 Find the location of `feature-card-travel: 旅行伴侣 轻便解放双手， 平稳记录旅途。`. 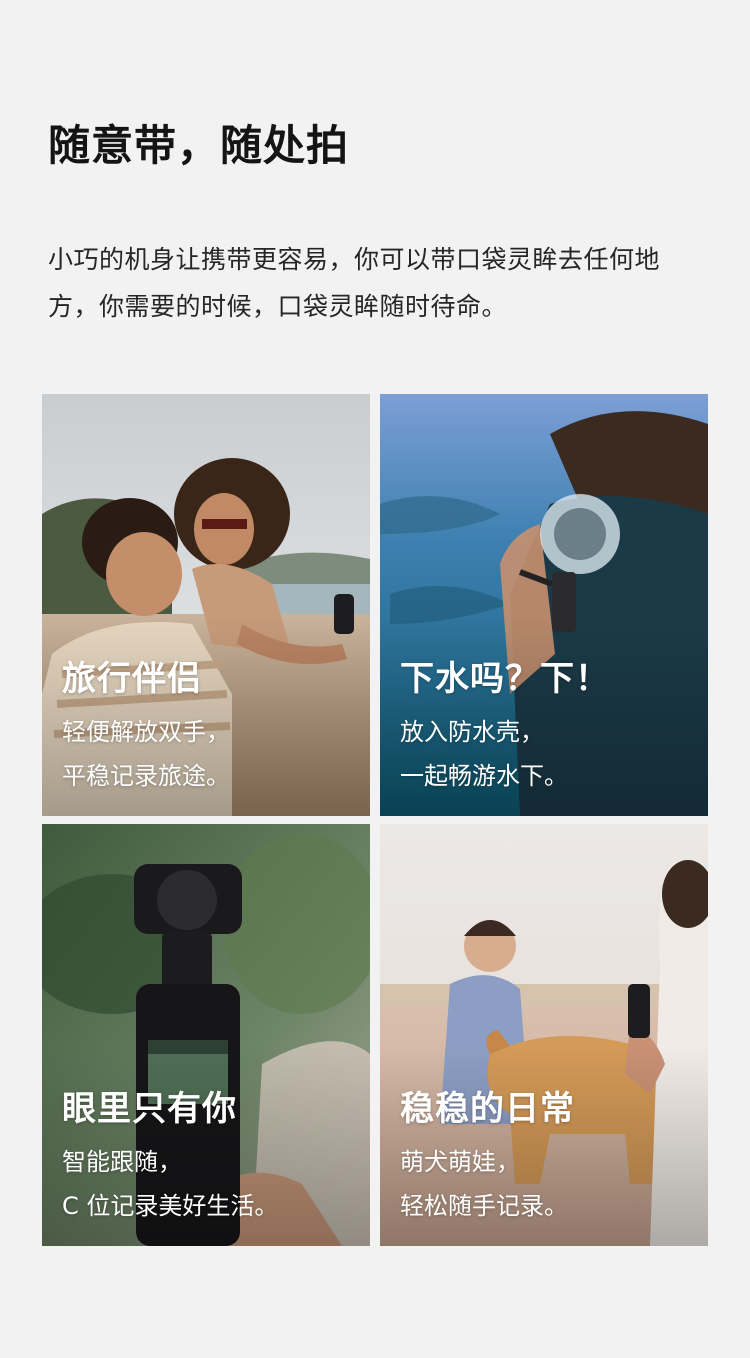

feature-card-travel: 旅行伴侣 轻便解放双手， 平稳记录旅途。 is located at coordinates (206, 605).